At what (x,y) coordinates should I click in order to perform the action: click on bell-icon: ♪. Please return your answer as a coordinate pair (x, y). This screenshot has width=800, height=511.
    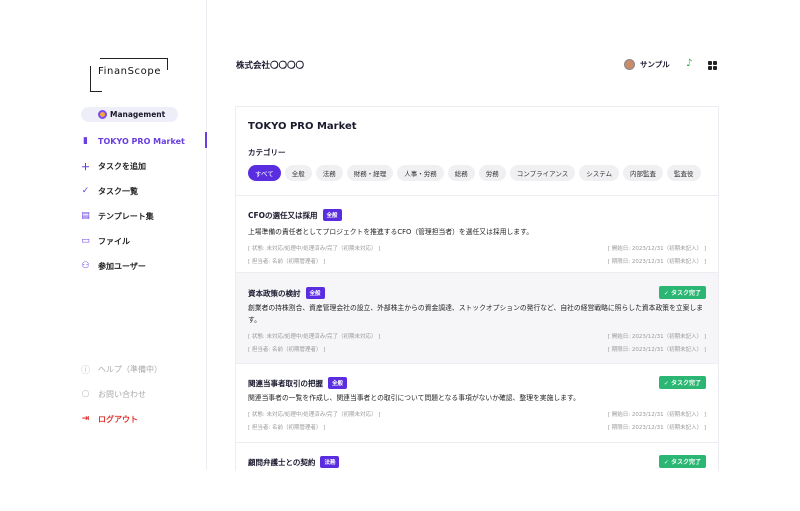
    Looking at the image, I should click on (689, 63).